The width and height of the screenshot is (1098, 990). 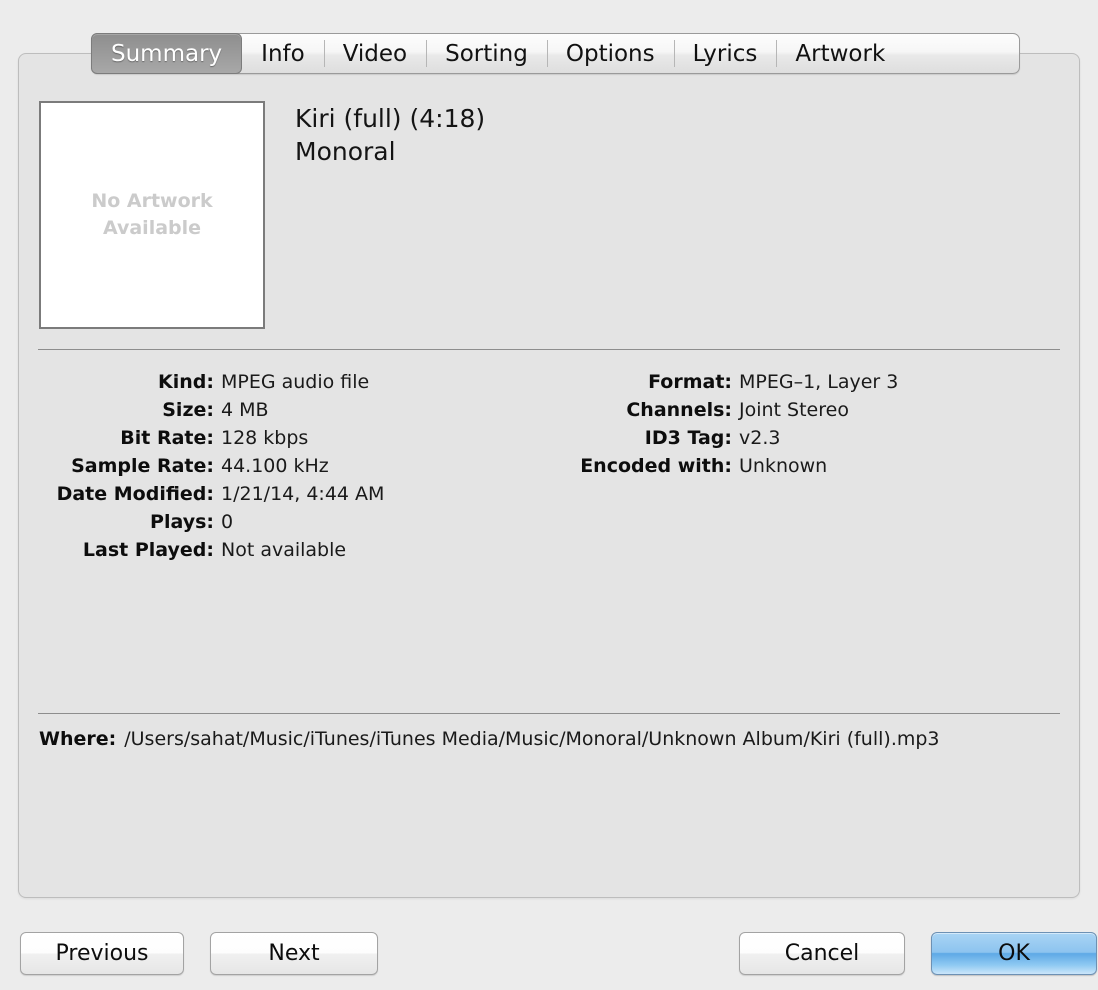 What do you see at coordinates (152, 228) in the screenshot?
I see `artwork-placeholder-line2: Available` at bounding box center [152, 228].